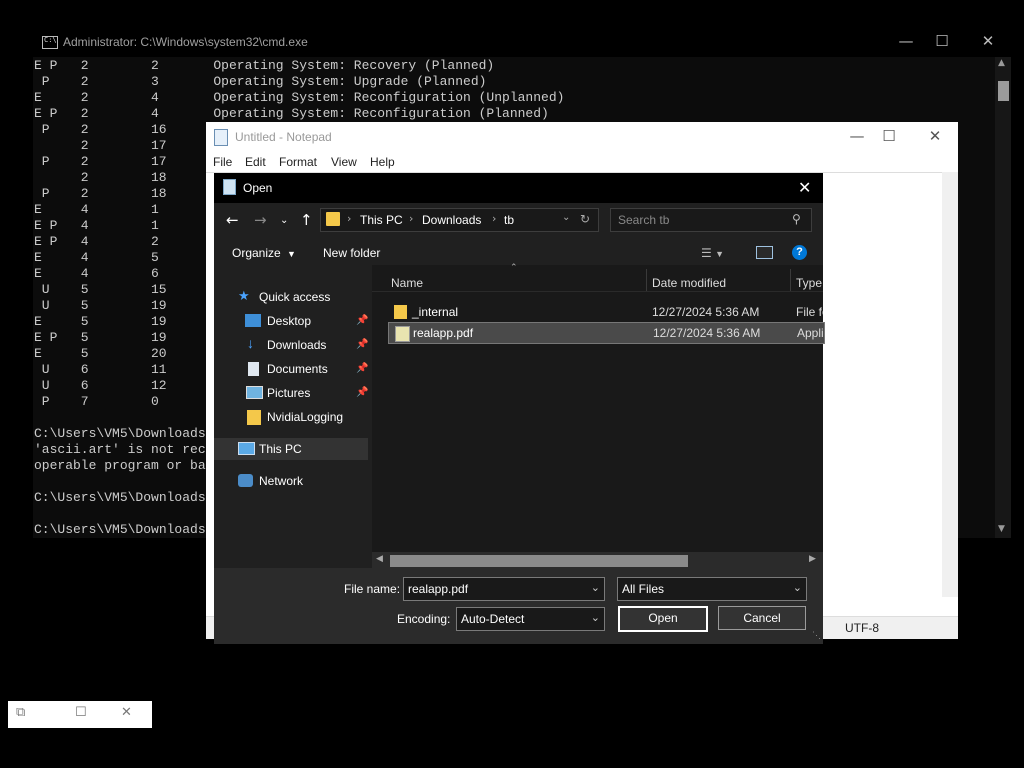 This screenshot has width=1024, height=768. What do you see at coordinates (707, 333) in the screenshot?
I see `file-date: 12/27/2024 5:36 AM` at bounding box center [707, 333].